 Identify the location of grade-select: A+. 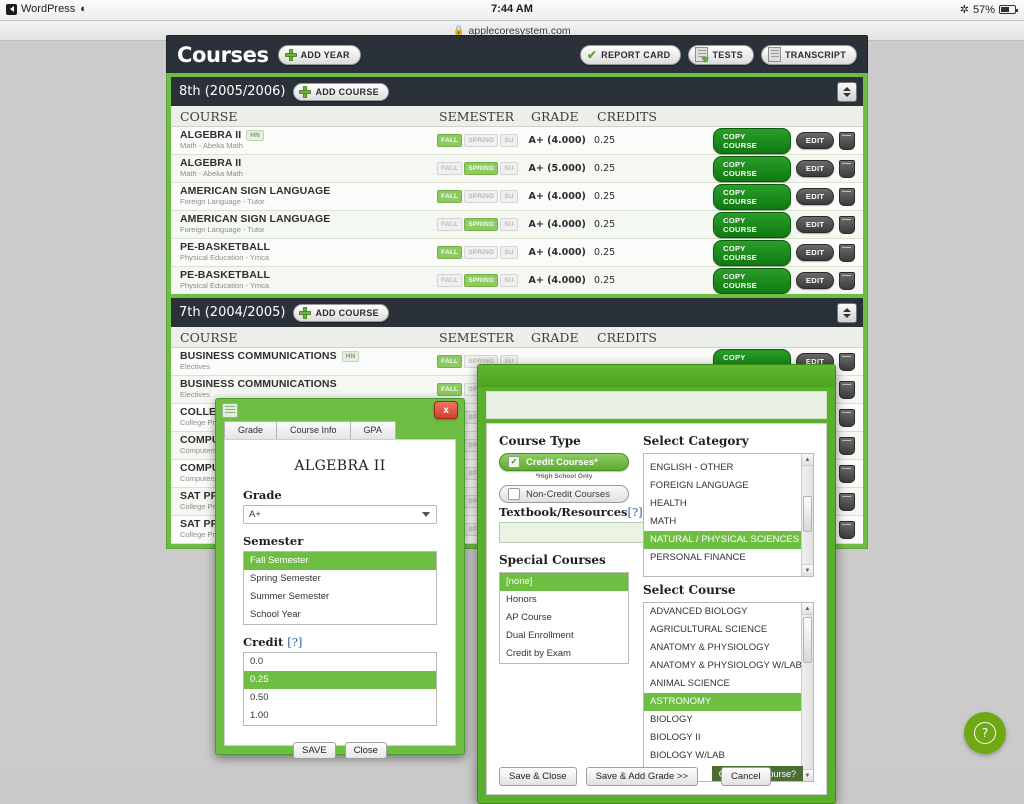
(340, 514).